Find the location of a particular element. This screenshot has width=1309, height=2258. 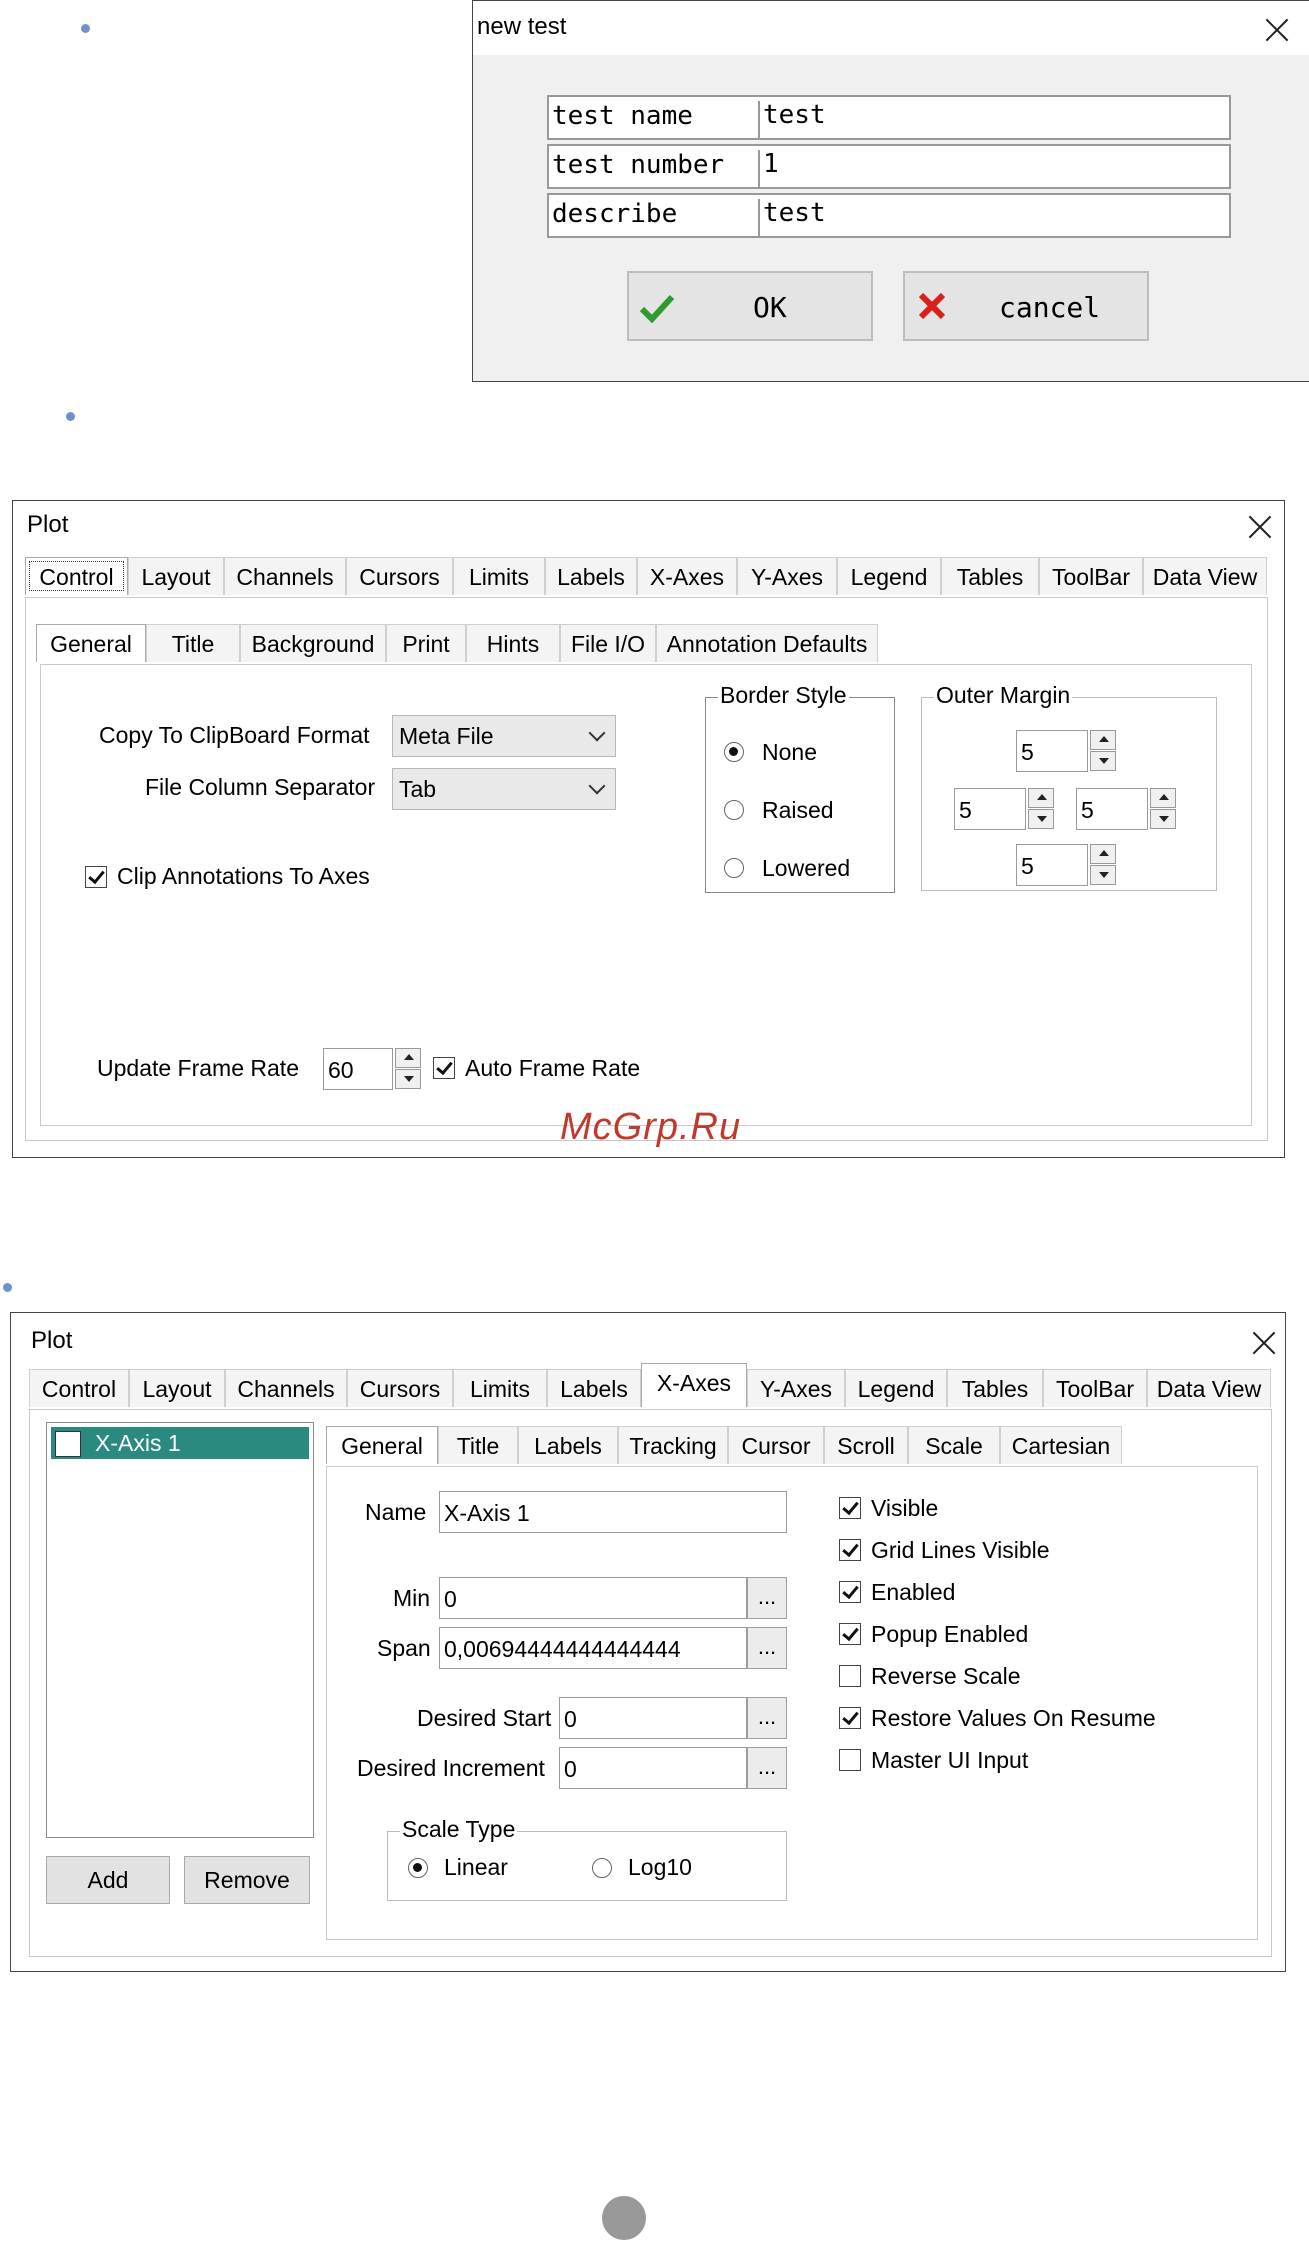

visible-checkbox is located at coordinates (850, 1508).